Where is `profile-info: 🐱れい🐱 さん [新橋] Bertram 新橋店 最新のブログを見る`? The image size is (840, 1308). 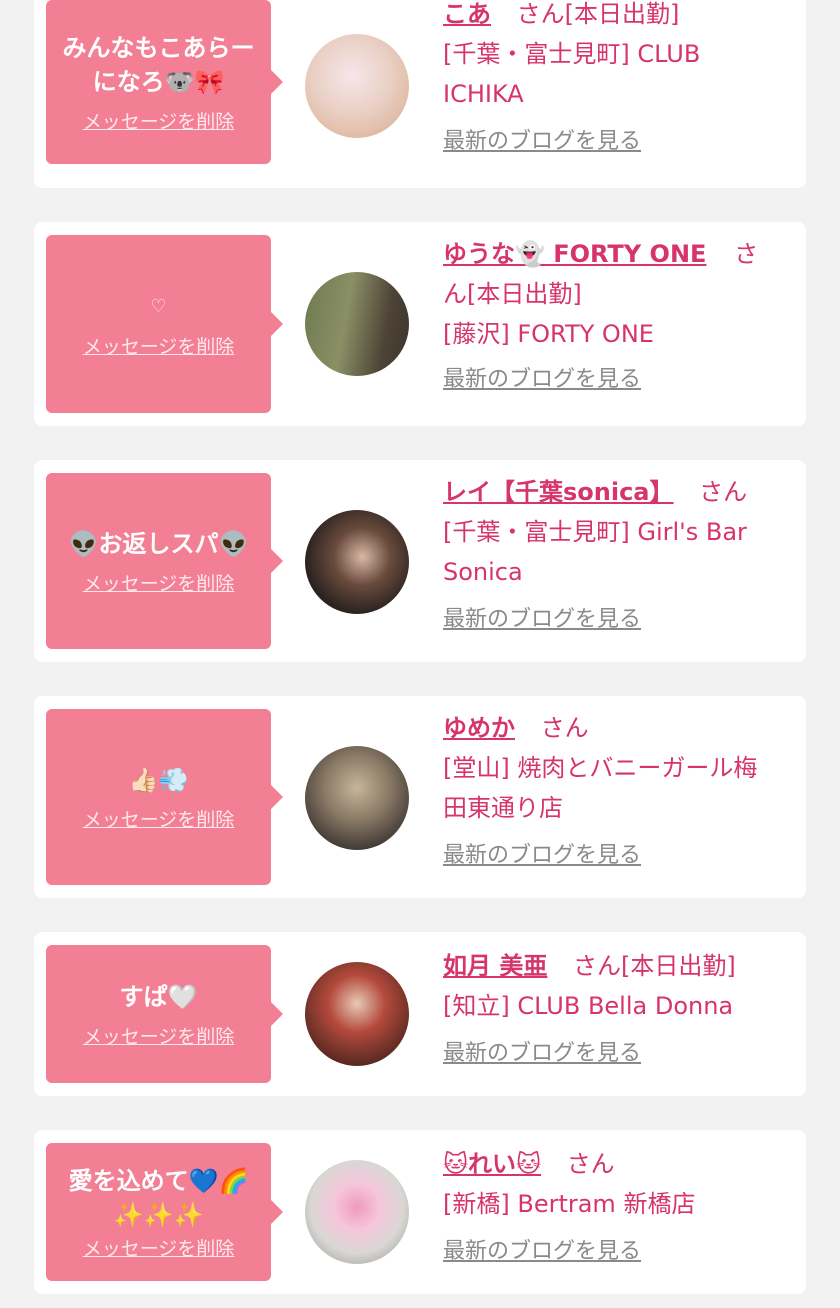
profile-info: 🐱れい🐱 さん [新橋] Bertram 新橋店 最新のブログを見る is located at coordinates (618, 1206).